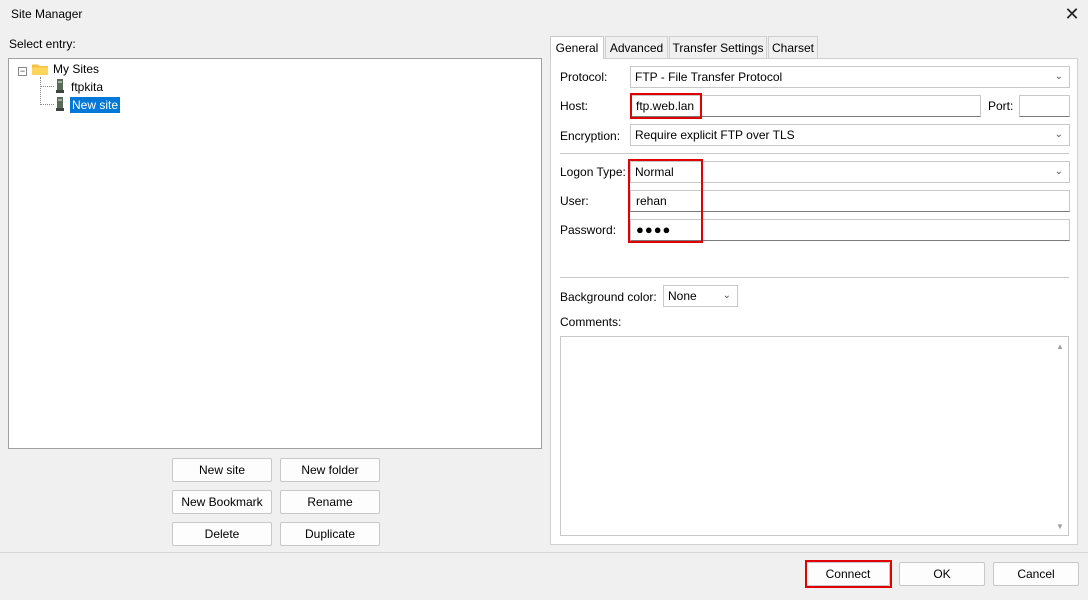 This screenshot has height=600, width=1088. What do you see at coordinates (1060, 346) in the screenshot?
I see `scroll-up-icon: ▲` at bounding box center [1060, 346].